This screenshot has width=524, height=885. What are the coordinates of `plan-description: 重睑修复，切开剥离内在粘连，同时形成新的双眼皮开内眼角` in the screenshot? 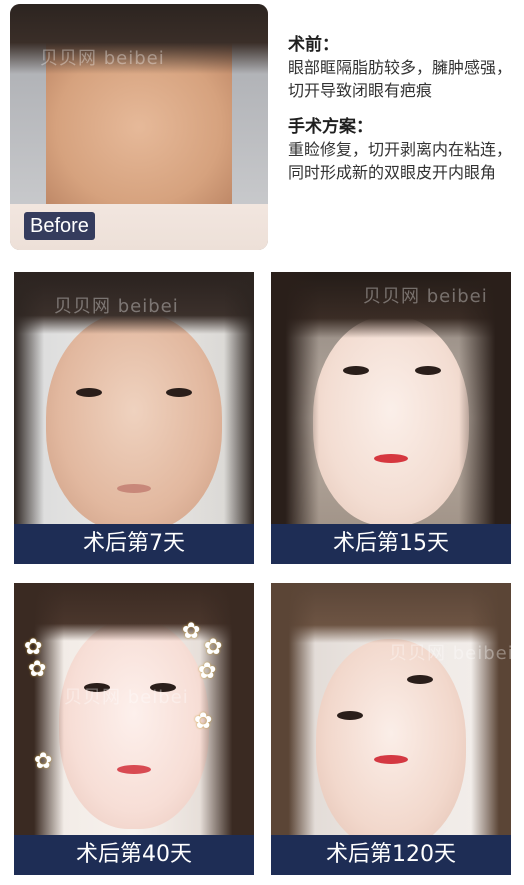 It's located at (400, 161).